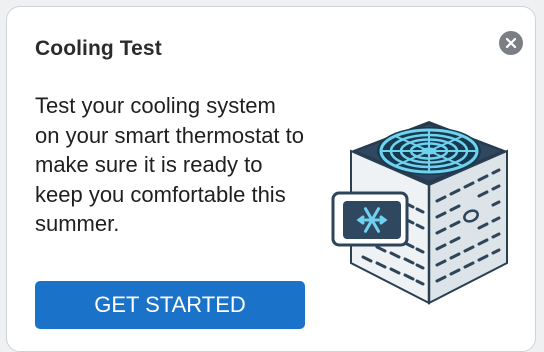 This screenshot has height=352, width=544. I want to click on card-title: Cooling Test, so click(98, 48).